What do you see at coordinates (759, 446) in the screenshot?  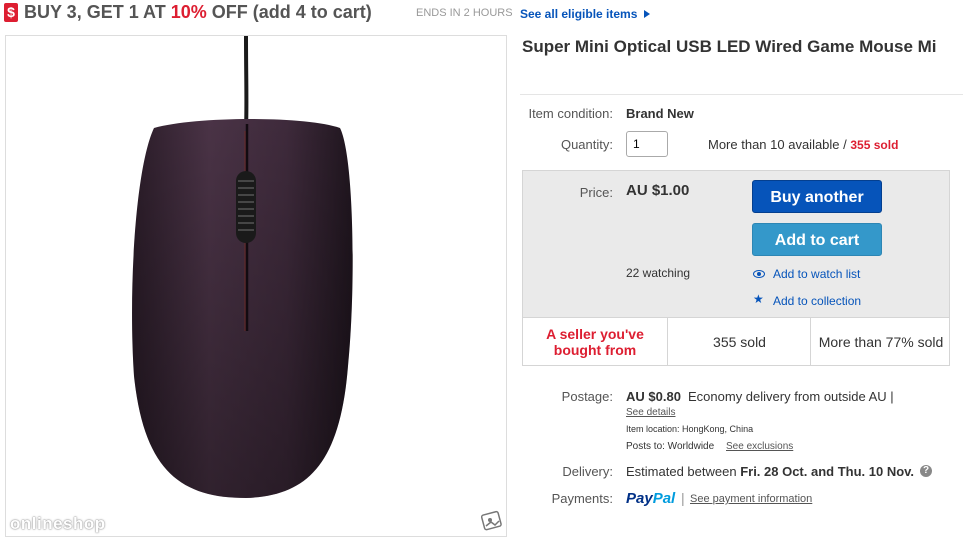 I see `see-exclusions-link: See exclusions` at bounding box center [759, 446].